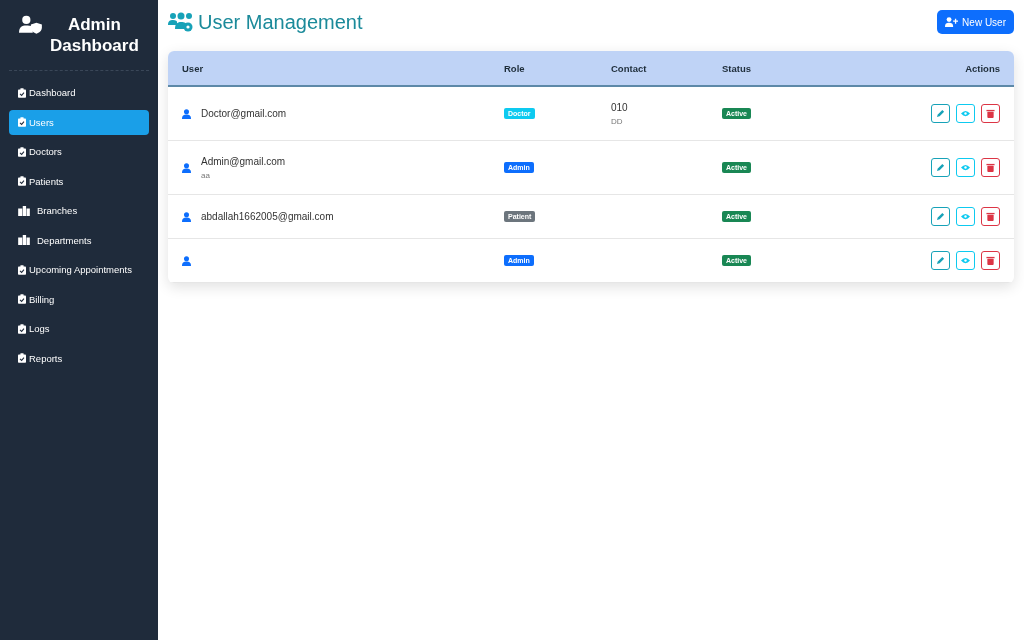  What do you see at coordinates (982, 68) in the screenshot?
I see `column-header: Actions` at bounding box center [982, 68].